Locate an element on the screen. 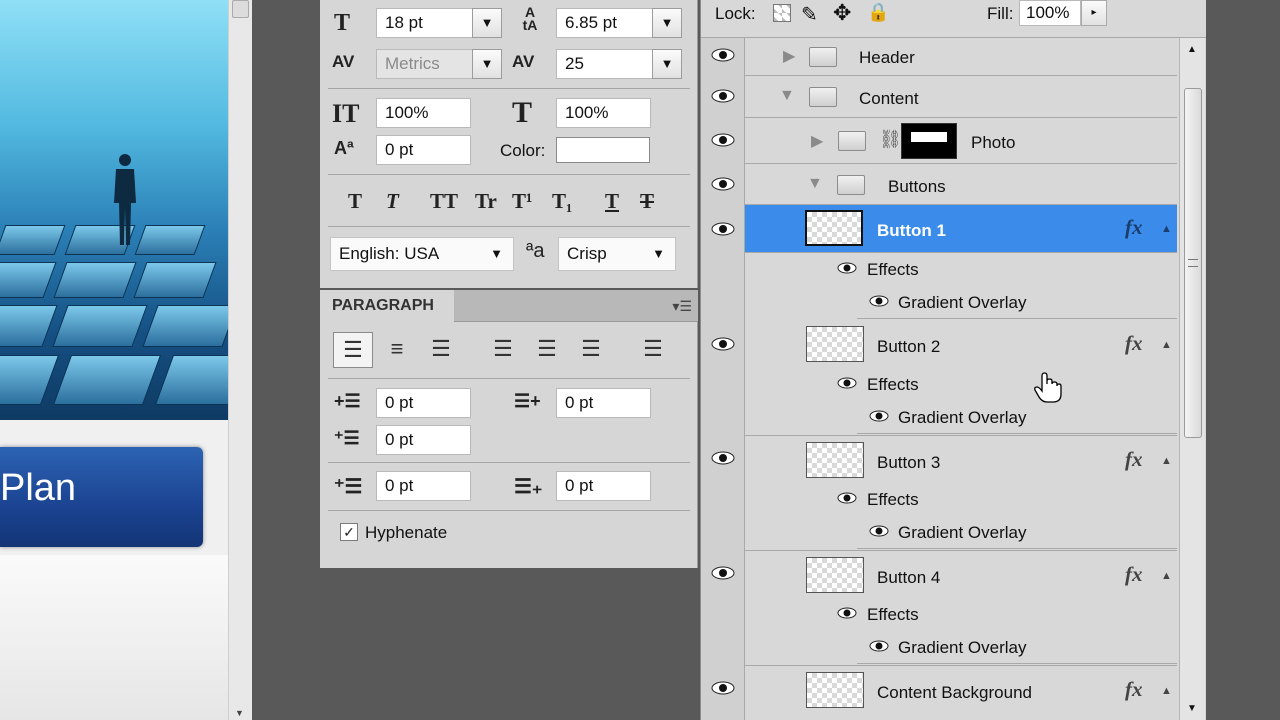 Image resolution: width=1280 pixels, height=720 pixels. layer-row: Content Background fx ▲ is located at coordinates (961, 689).